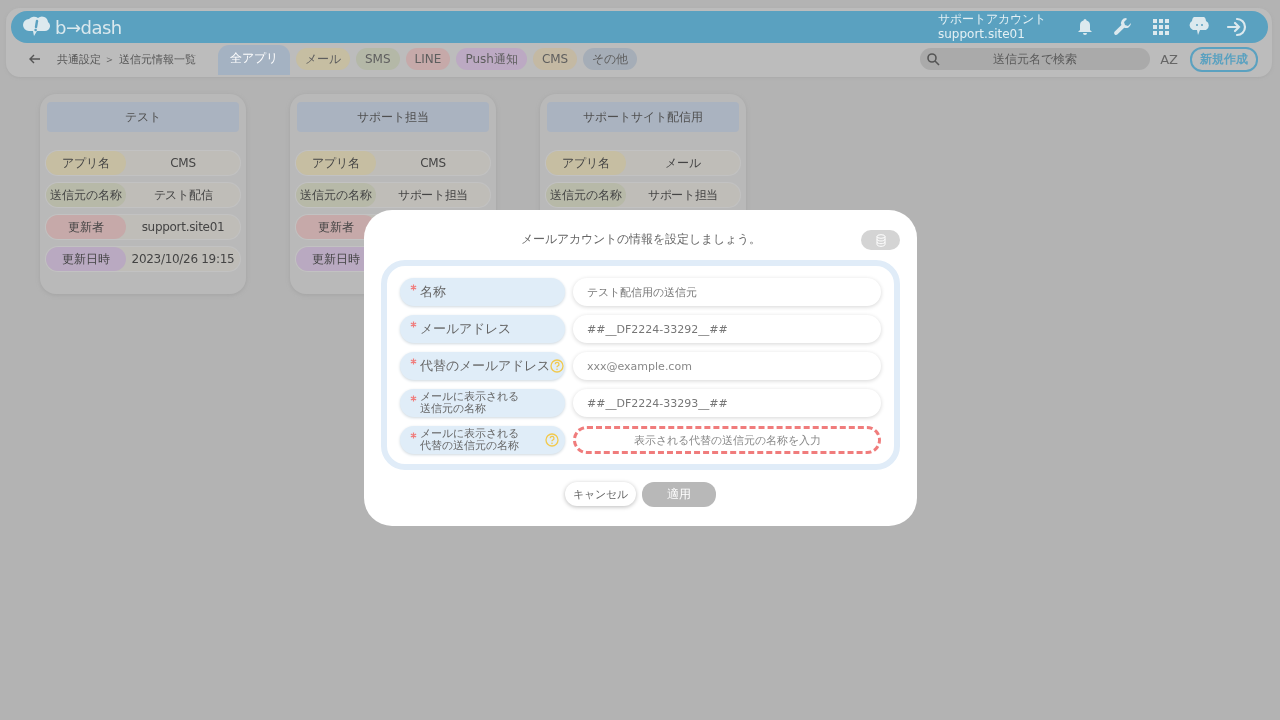 The height and width of the screenshot is (720, 1280). Describe the element at coordinates (600, 494) in the screenshot. I see `cancel-button: キャンセル` at that location.